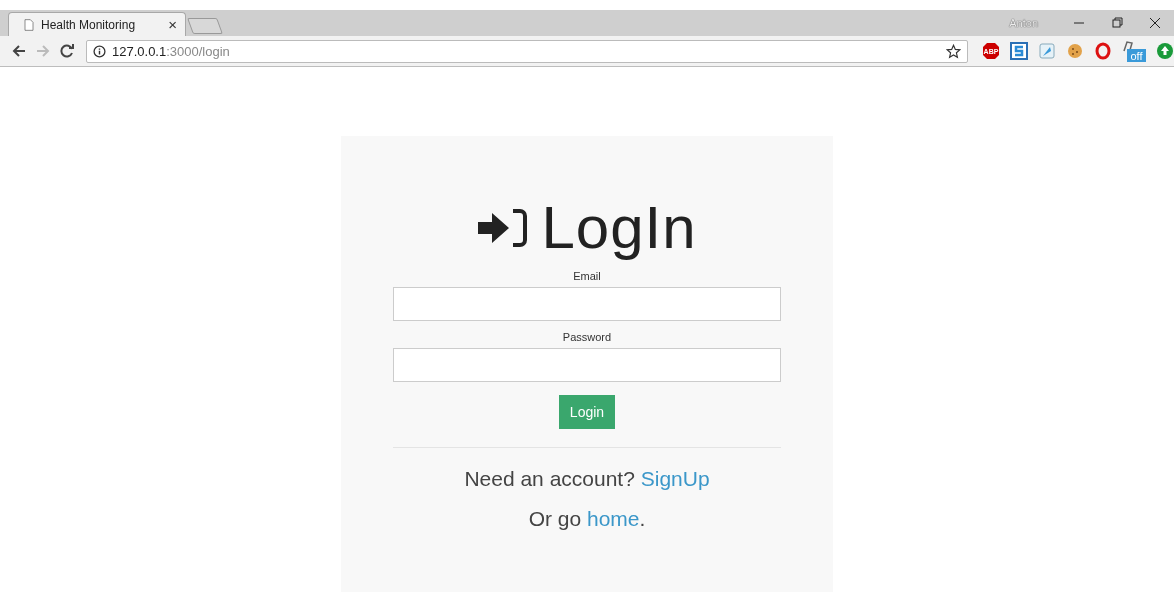  I want to click on cookie-icon, so click(1075, 51).